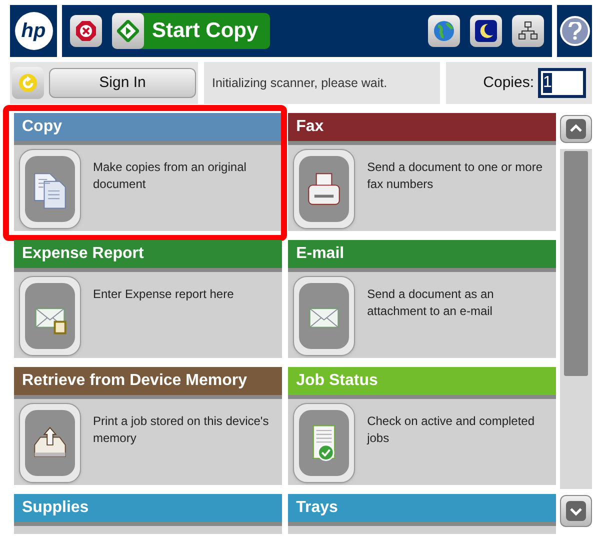  I want to click on chevron-down-icon, so click(576, 511).